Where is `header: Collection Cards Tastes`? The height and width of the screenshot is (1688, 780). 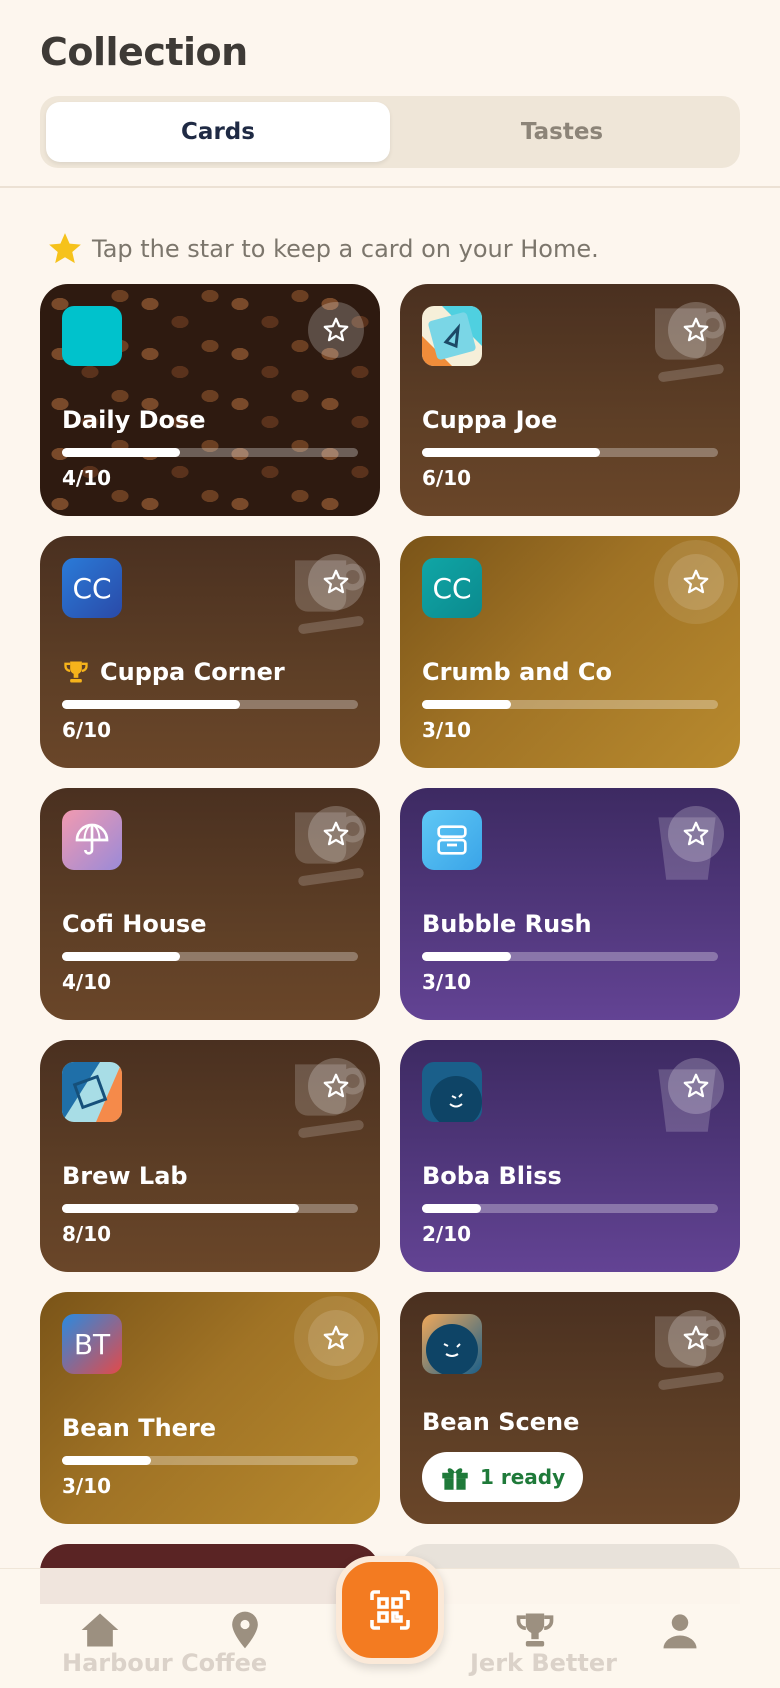
header: Collection Cards Tastes is located at coordinates (390, 94).